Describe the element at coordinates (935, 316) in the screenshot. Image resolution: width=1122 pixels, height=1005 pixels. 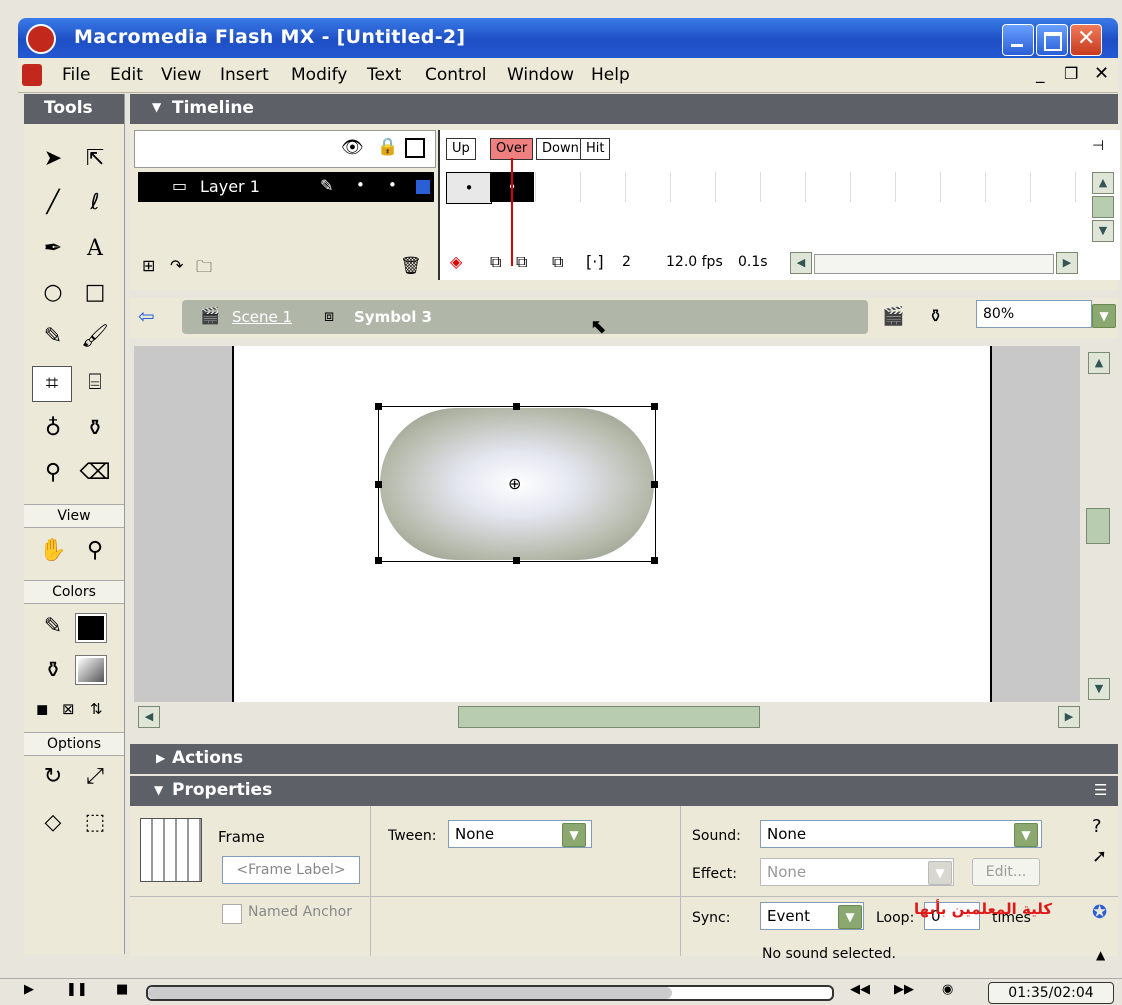
I see `edit-symbols-icon: ⚱` at that location.